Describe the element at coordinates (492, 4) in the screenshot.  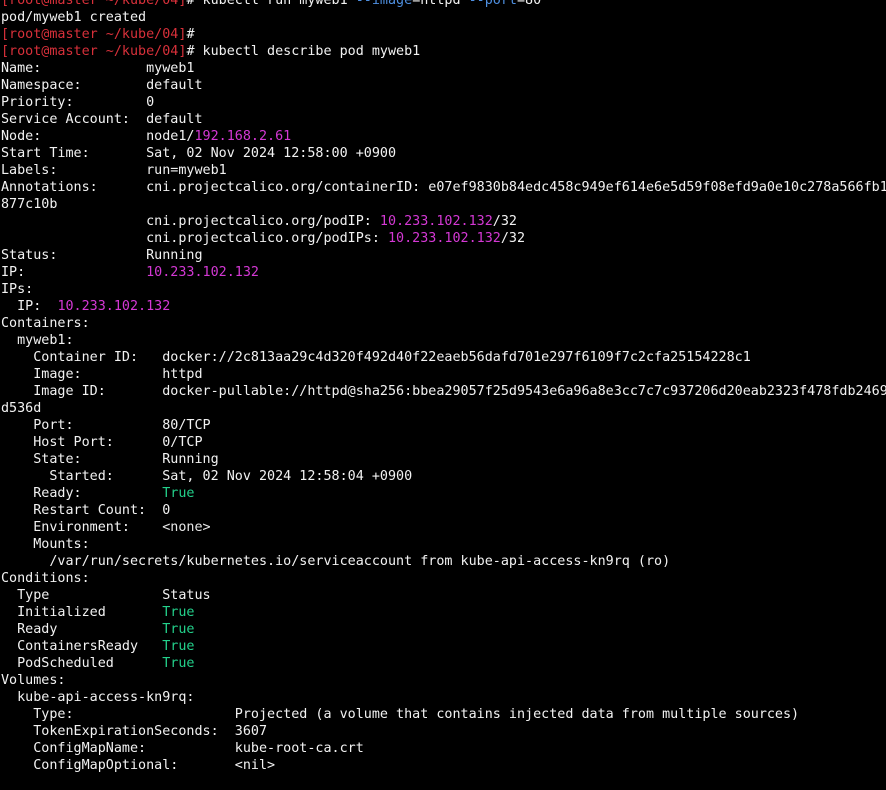
I see `command-flag: --port` at that location.